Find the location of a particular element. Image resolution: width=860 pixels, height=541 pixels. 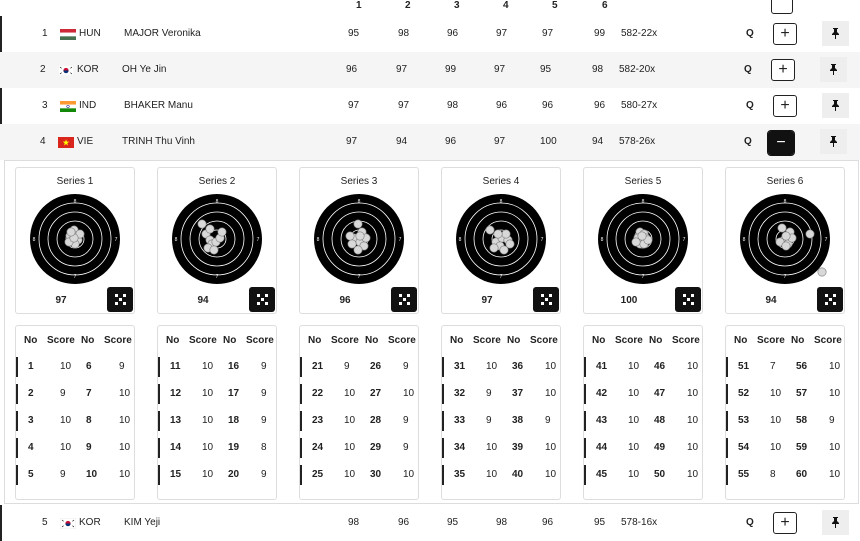

athlete-name: OH Ye Jin is located at coordinates (144, 69).